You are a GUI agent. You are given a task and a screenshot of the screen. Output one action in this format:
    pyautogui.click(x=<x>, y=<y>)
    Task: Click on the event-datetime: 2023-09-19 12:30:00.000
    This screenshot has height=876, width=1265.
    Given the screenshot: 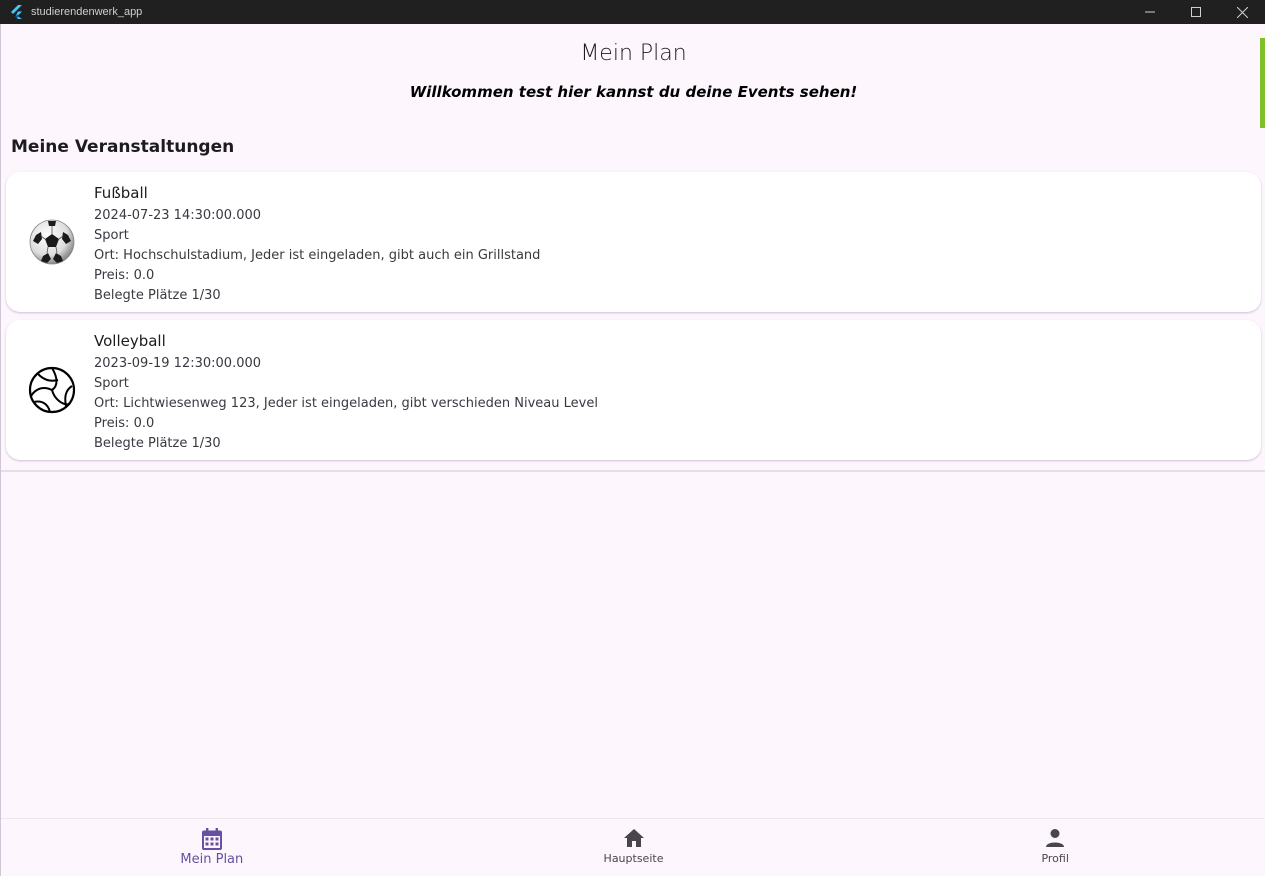 What is the action you would take?
    pyautogui.click(x=178, y=363)
    